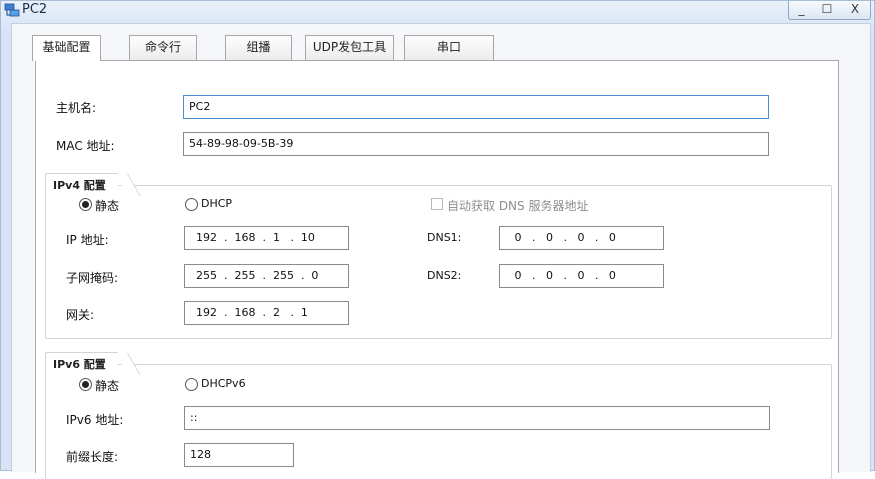  Describe the element at coordinates (239, 455) in the screenshot. I see `prefix-length-input: 128` at that location.